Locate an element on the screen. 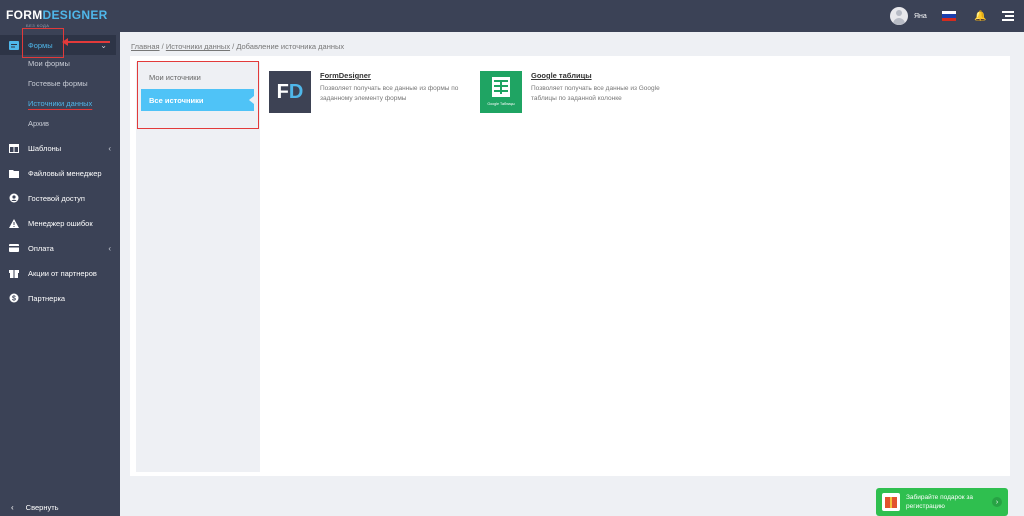 Image resolution: width=1024 pixels, height=516 pixels. highlight-box-forms is located at coordinates (43, 43).